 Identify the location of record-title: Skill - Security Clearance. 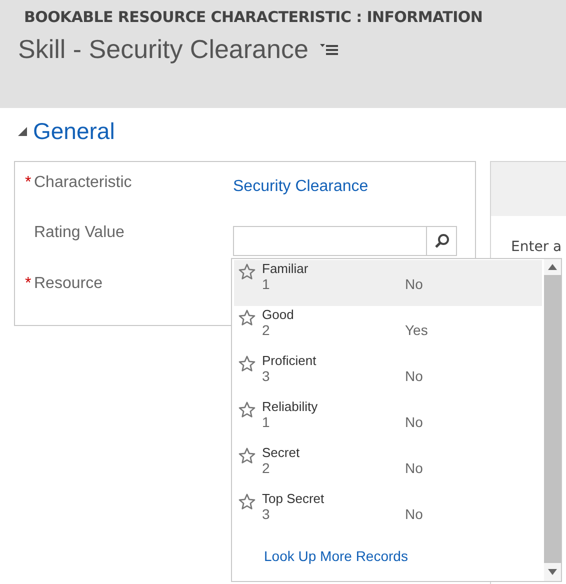
(163, 49).